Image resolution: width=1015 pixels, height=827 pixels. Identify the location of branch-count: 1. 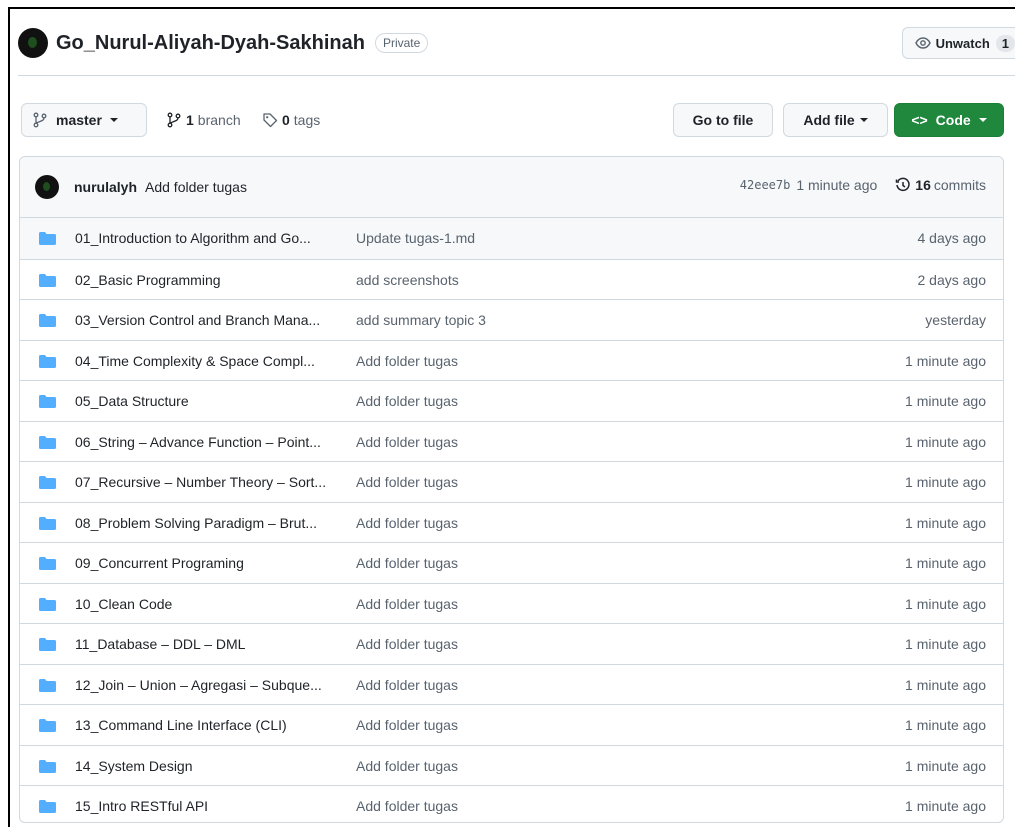
(190, 120).